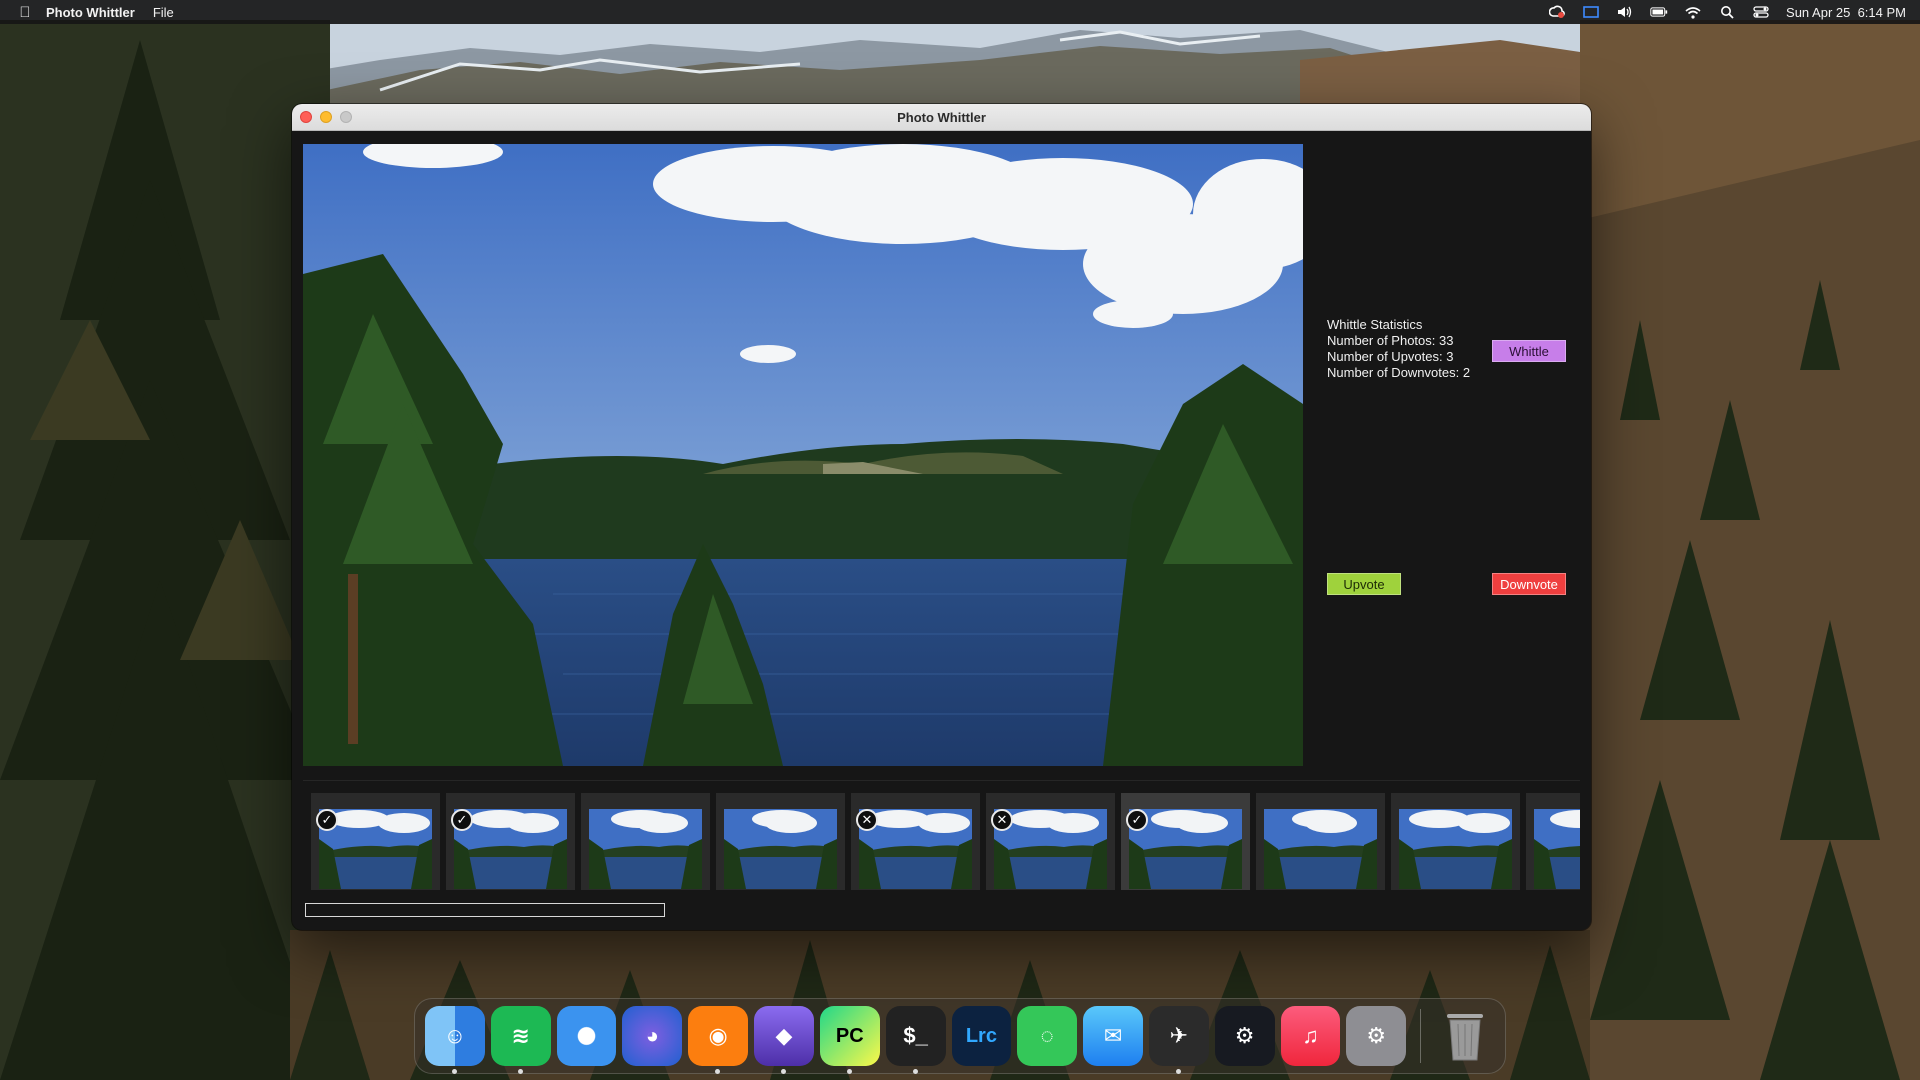 The height and width of the screenshot is (1080, 1920). What do you see at coordinates (1399, 372) in the screenshot?
I see `stats-downvotes: Number of Downvotes: 2` at bounding box center [1399, 372].